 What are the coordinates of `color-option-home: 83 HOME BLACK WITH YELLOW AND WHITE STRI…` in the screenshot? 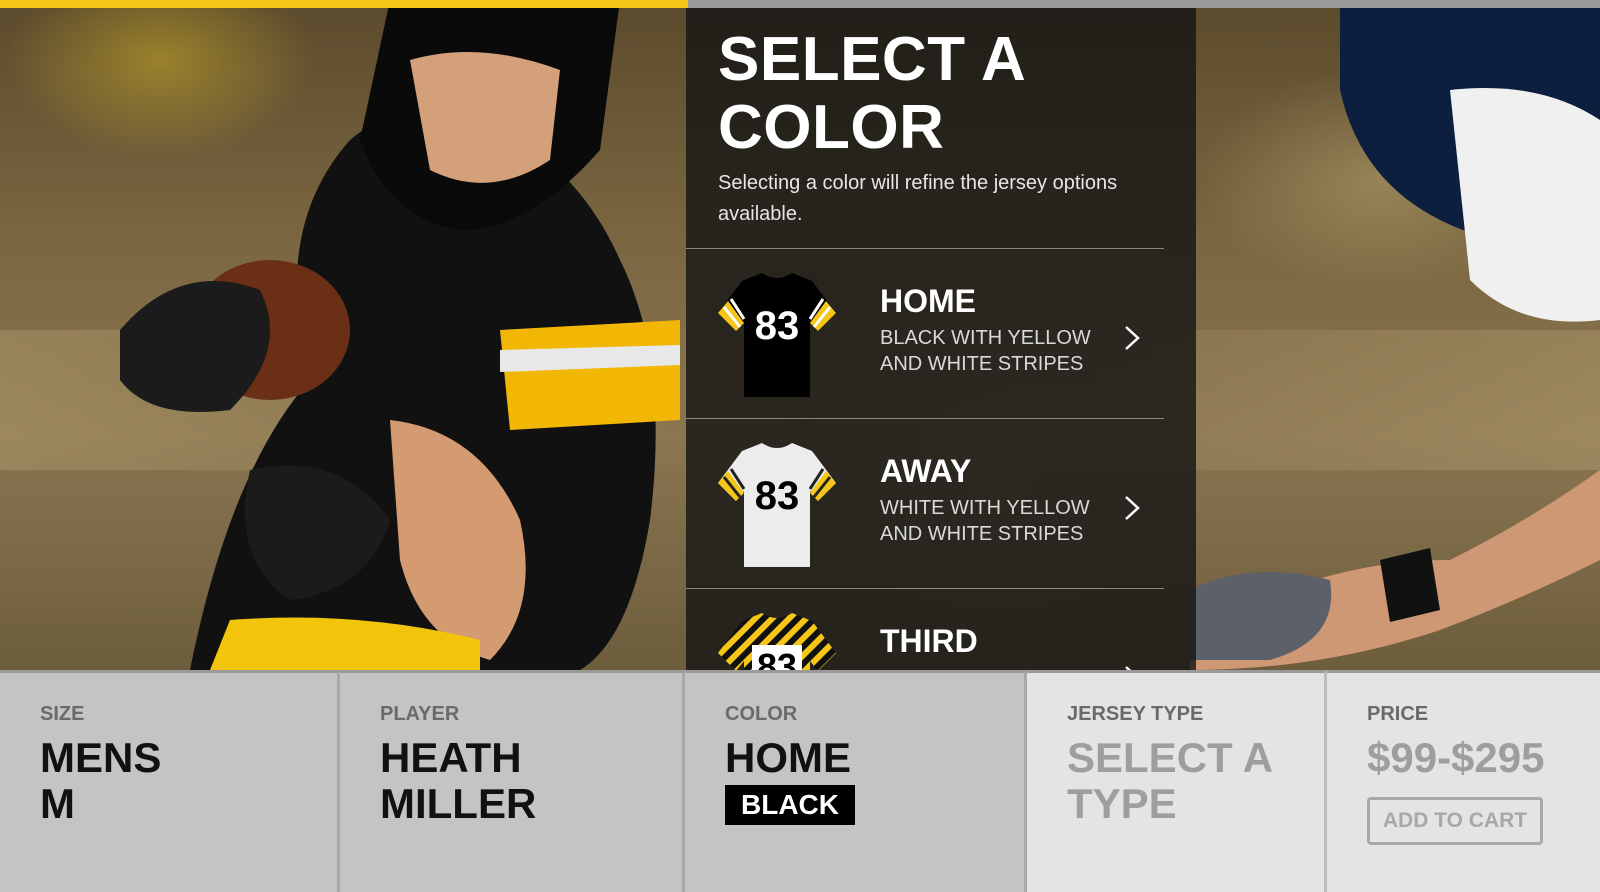 It's located at (925, 333).